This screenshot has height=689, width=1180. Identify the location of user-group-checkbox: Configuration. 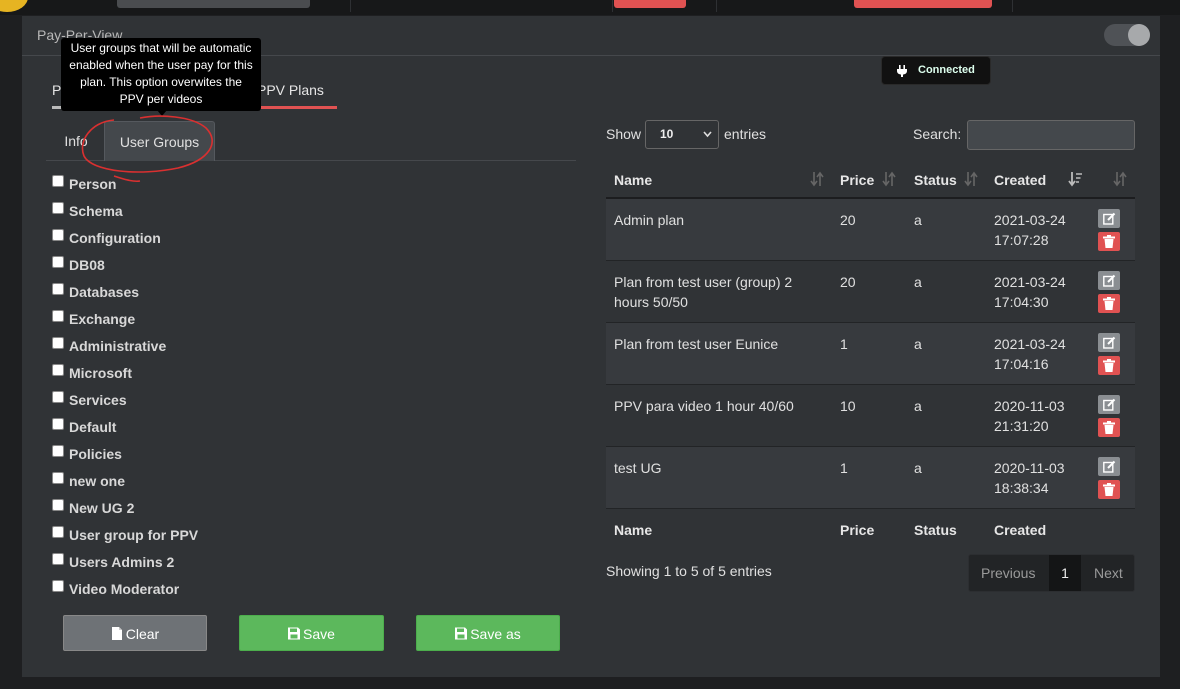
(106, 238).